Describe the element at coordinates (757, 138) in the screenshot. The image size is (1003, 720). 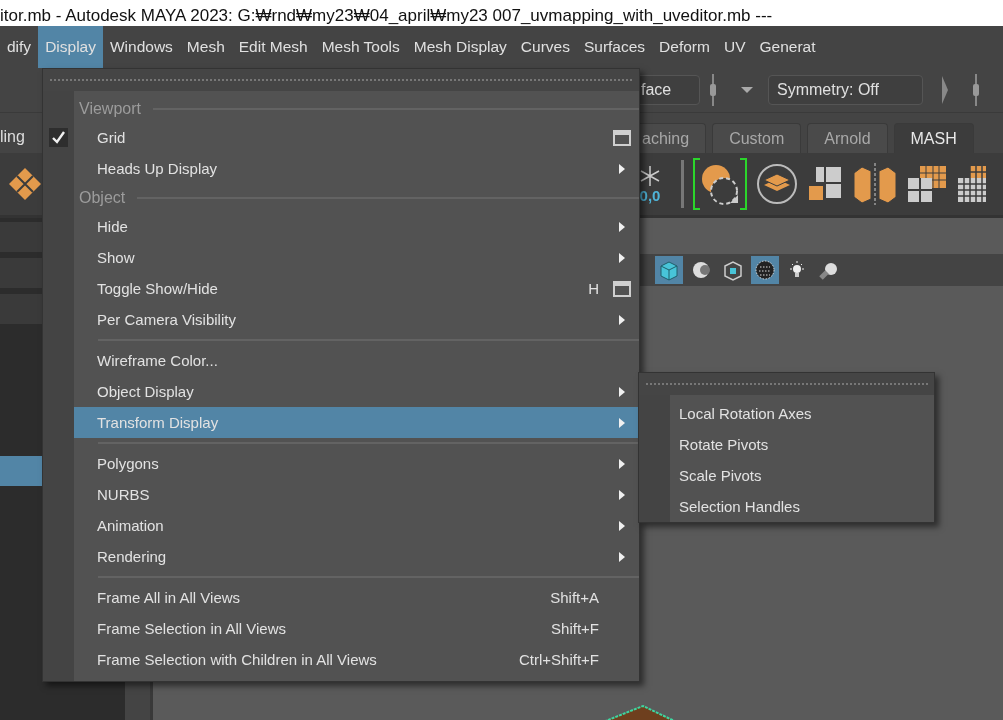
I see `shelf-tab: Custom` at that location.